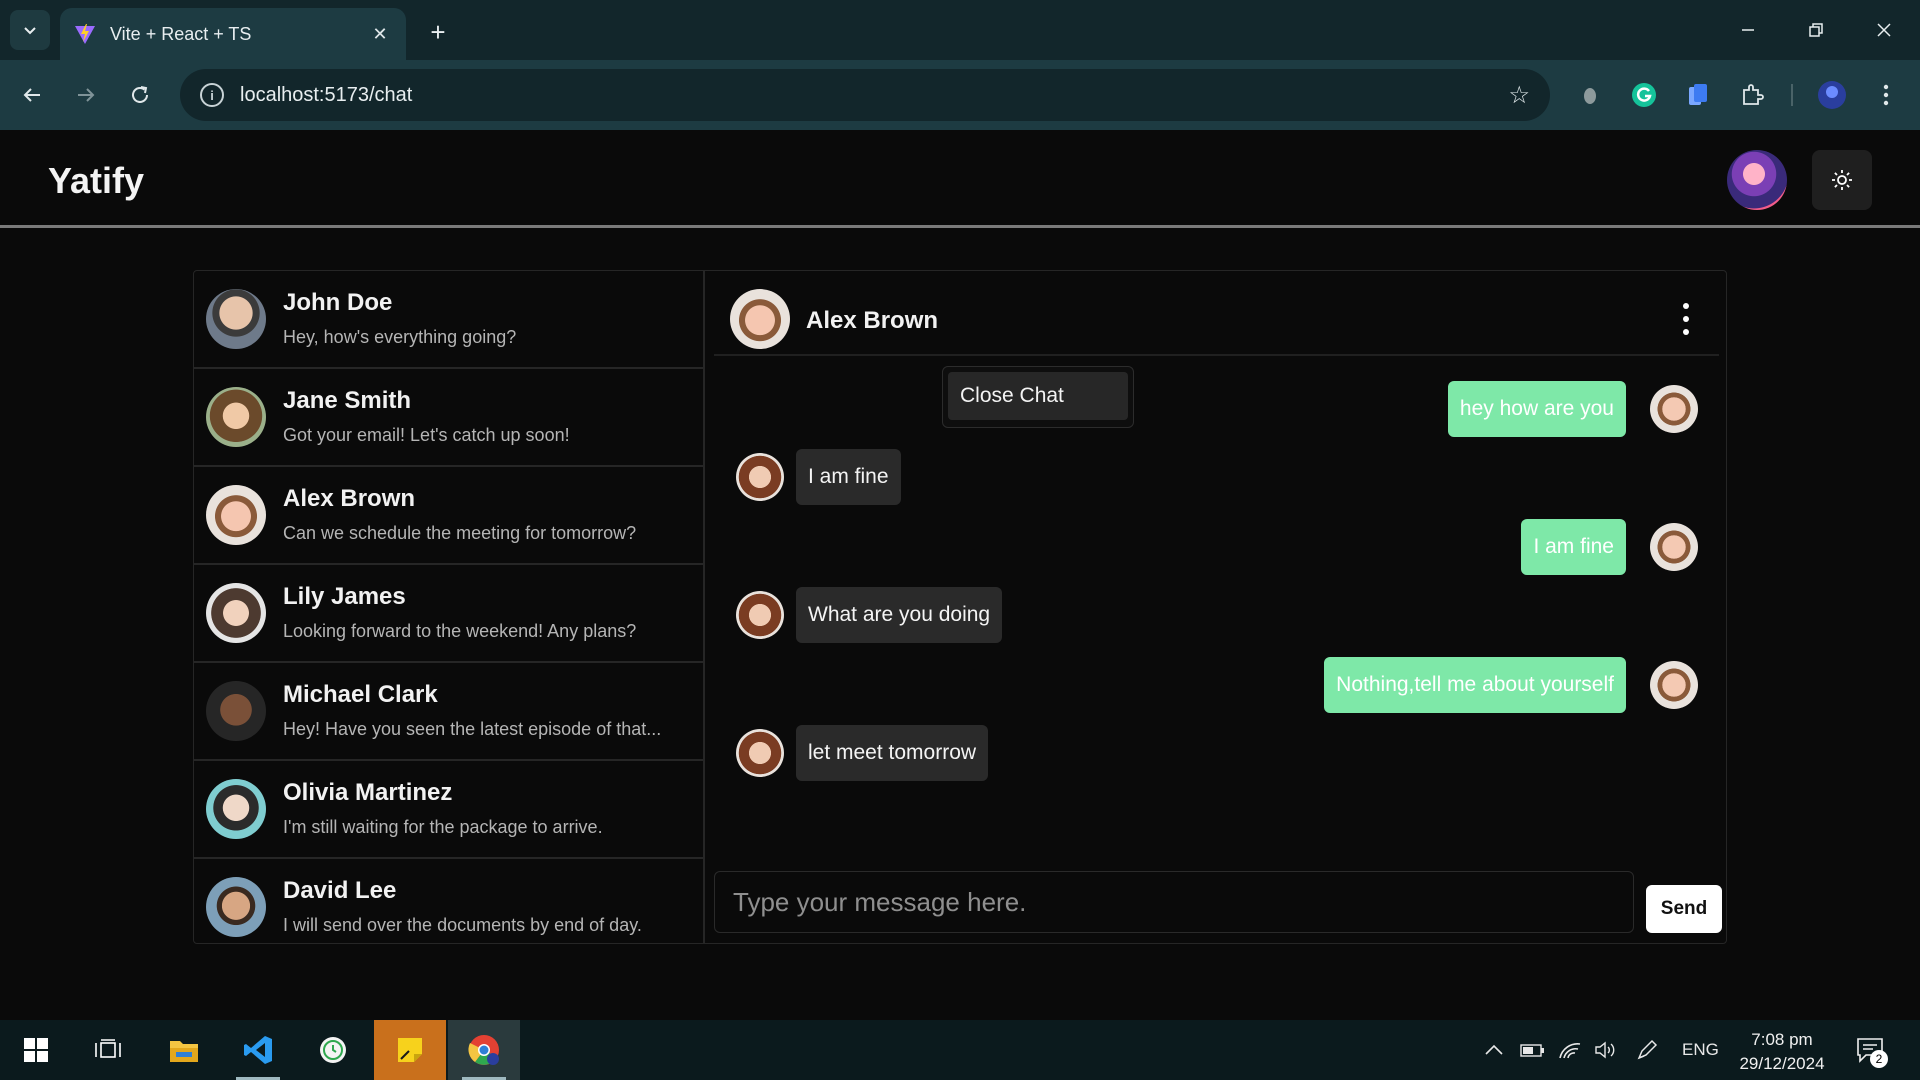  I want to click on vite-logo-icon, so click(85, 34).